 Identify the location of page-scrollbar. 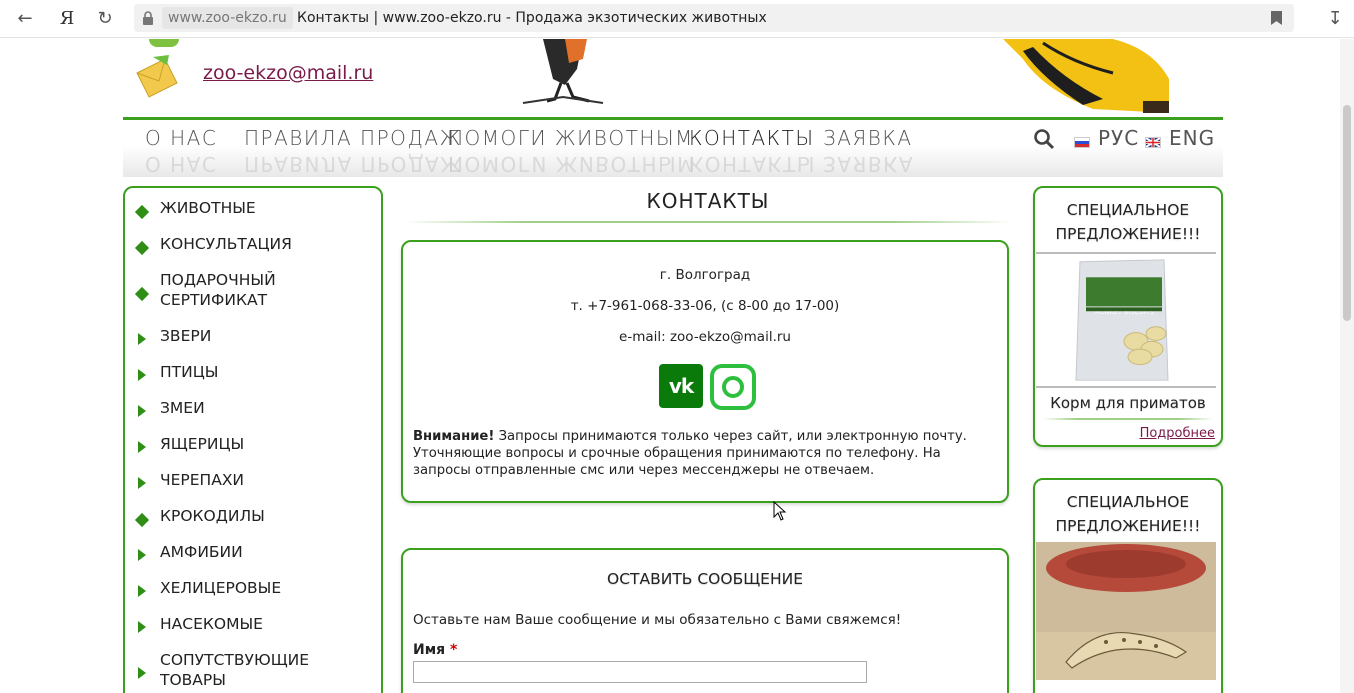
(1347, 366).